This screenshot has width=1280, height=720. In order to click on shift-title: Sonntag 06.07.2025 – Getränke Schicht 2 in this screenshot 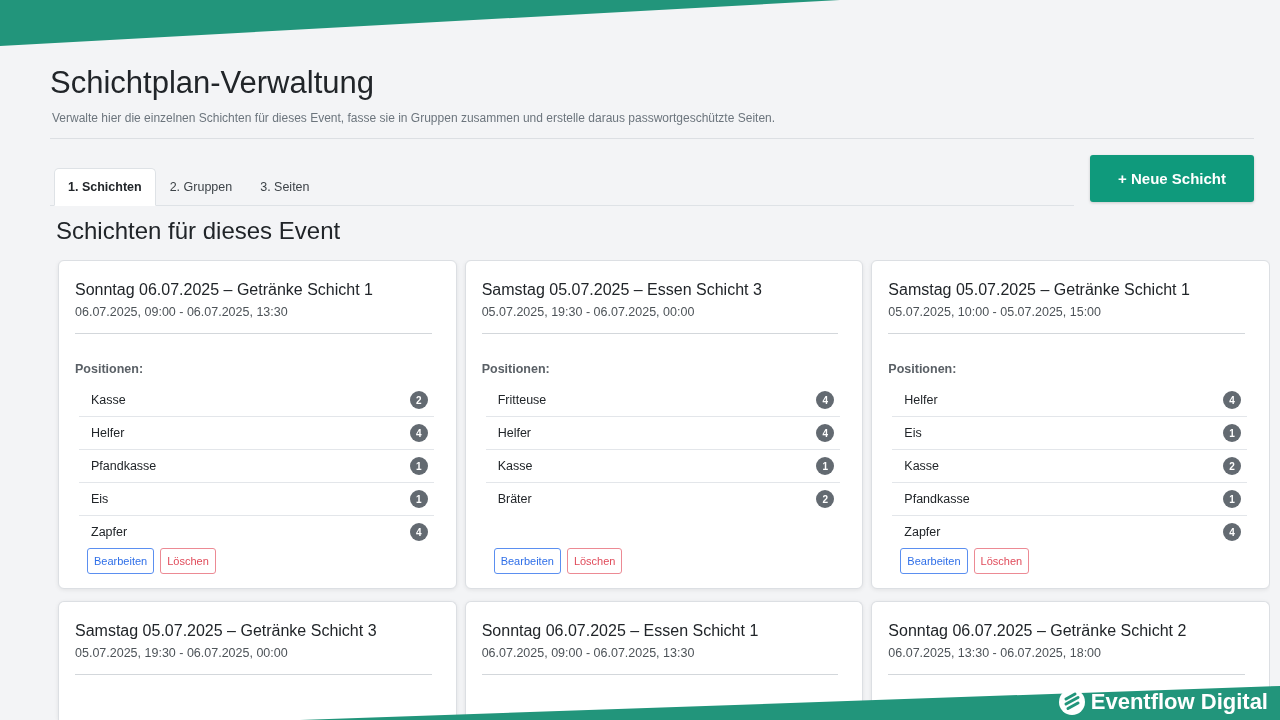, I will do `click(1038, 631)`.